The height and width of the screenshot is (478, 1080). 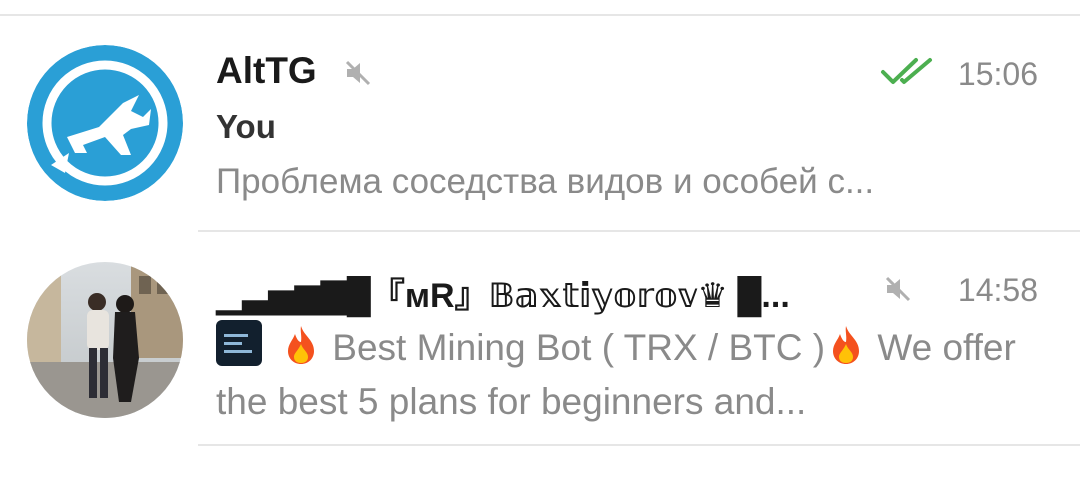 I want to click on image-thumbnail-icon, so click(x=239, y=343).